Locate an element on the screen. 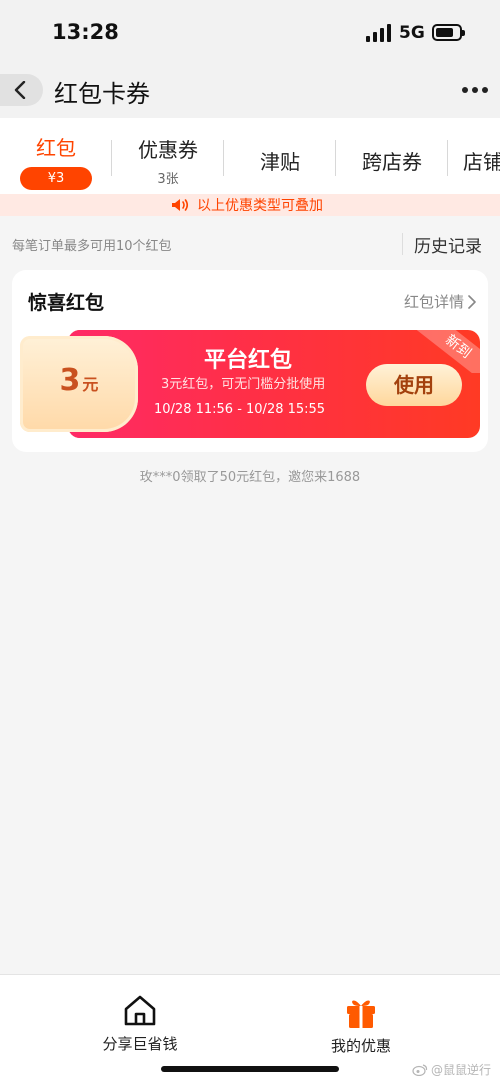  bottom-nav-share: 分享巨省钱 is located at coordinates (140, 1024).